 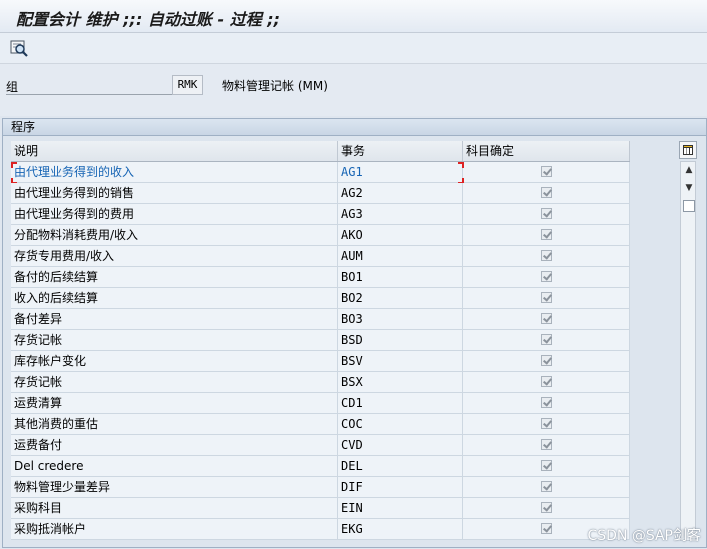 I want to click on transaction-cell: AG1, so click(x=400, y=172).